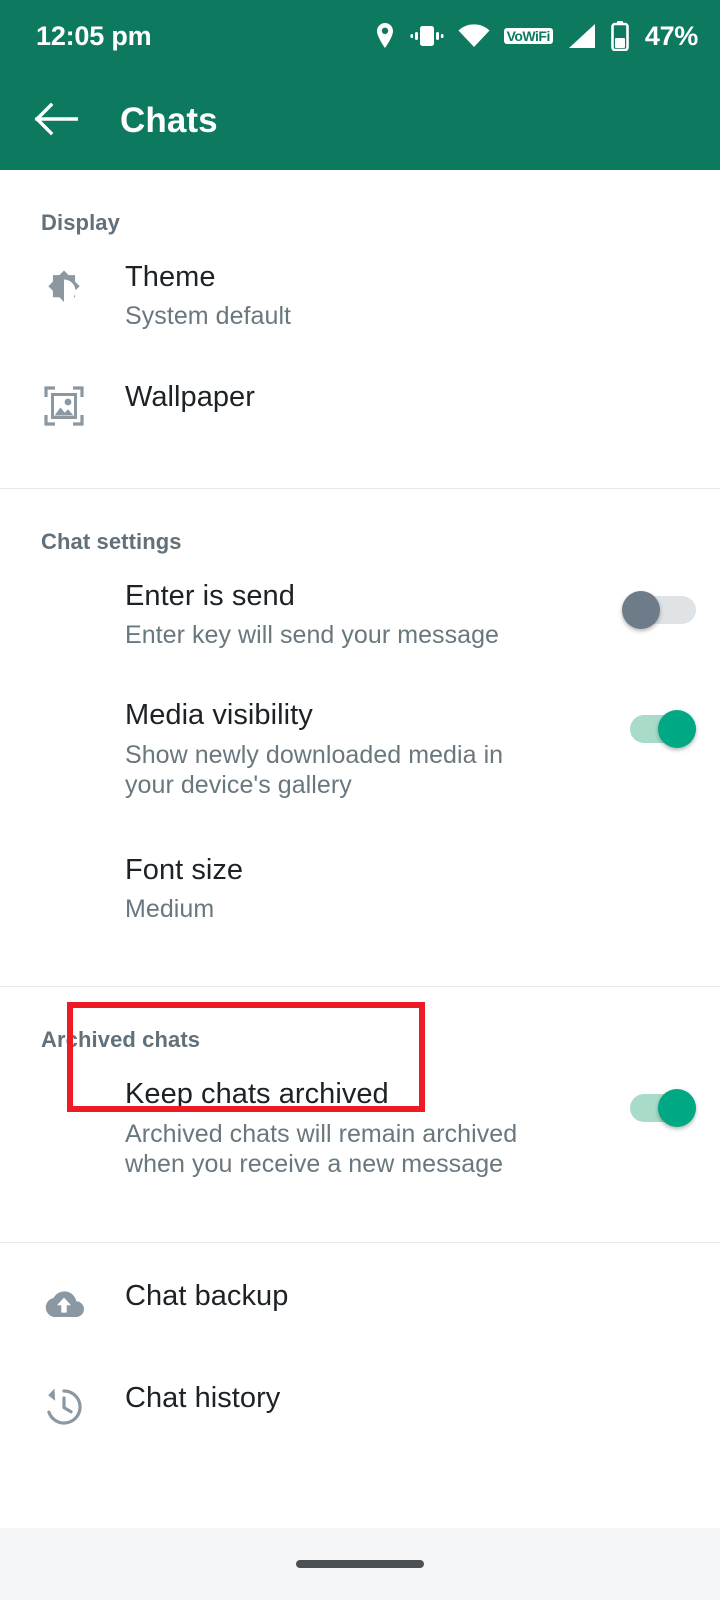  I want to click on back-button, so click(56, 121).